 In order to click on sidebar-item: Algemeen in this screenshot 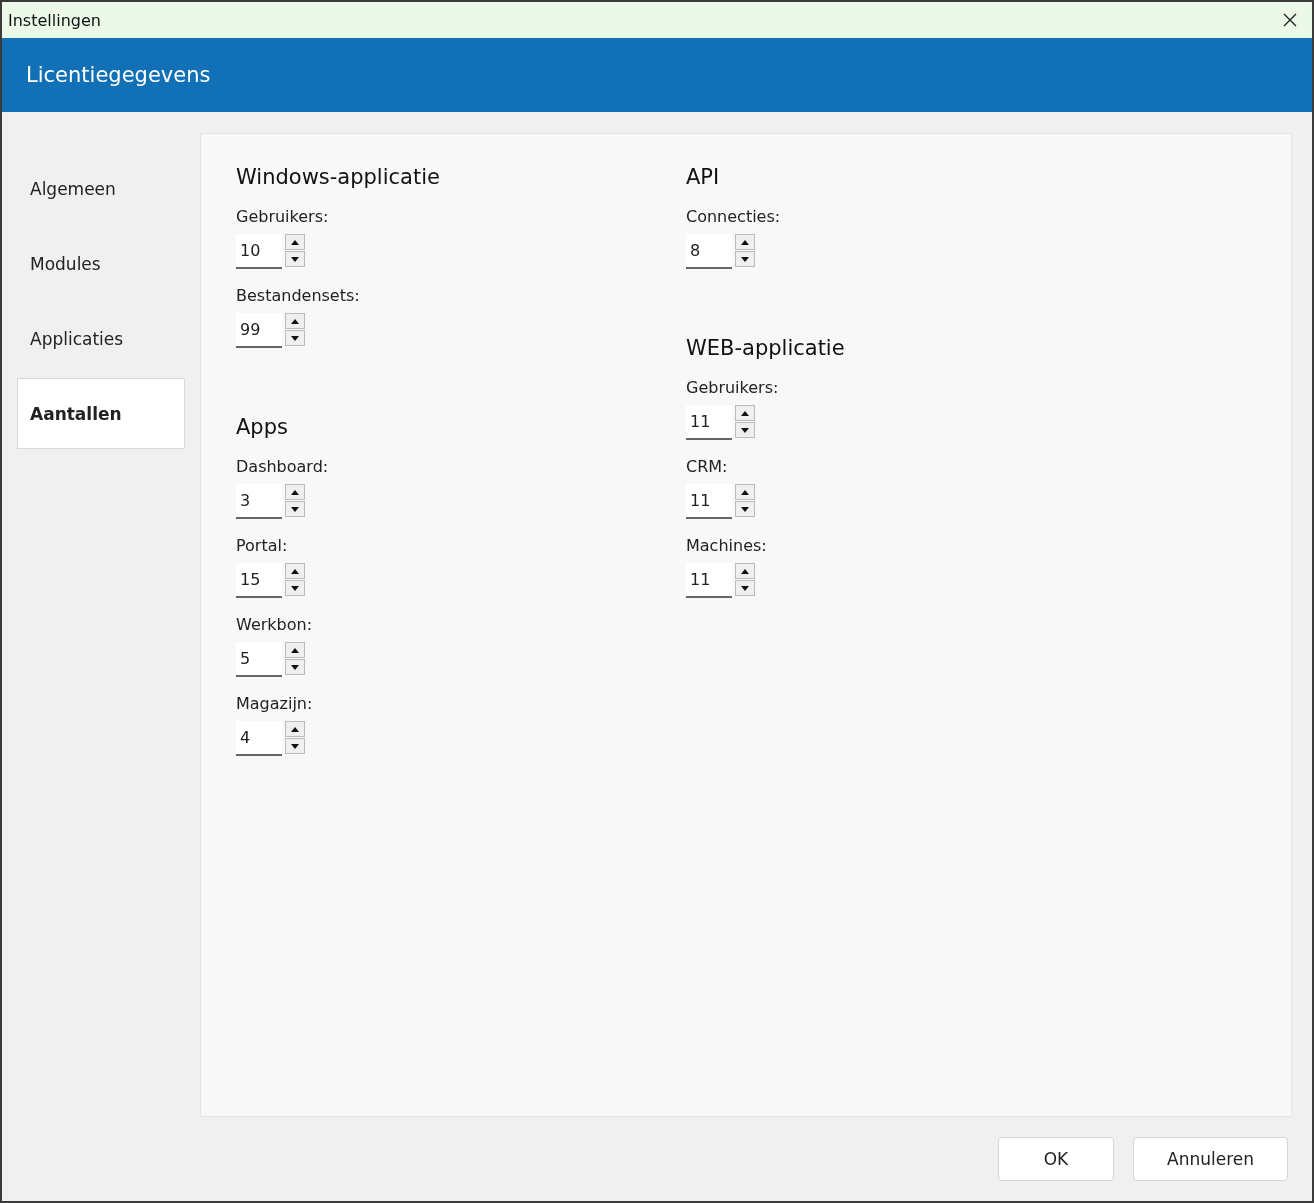, I will do `click(101, 188)`.